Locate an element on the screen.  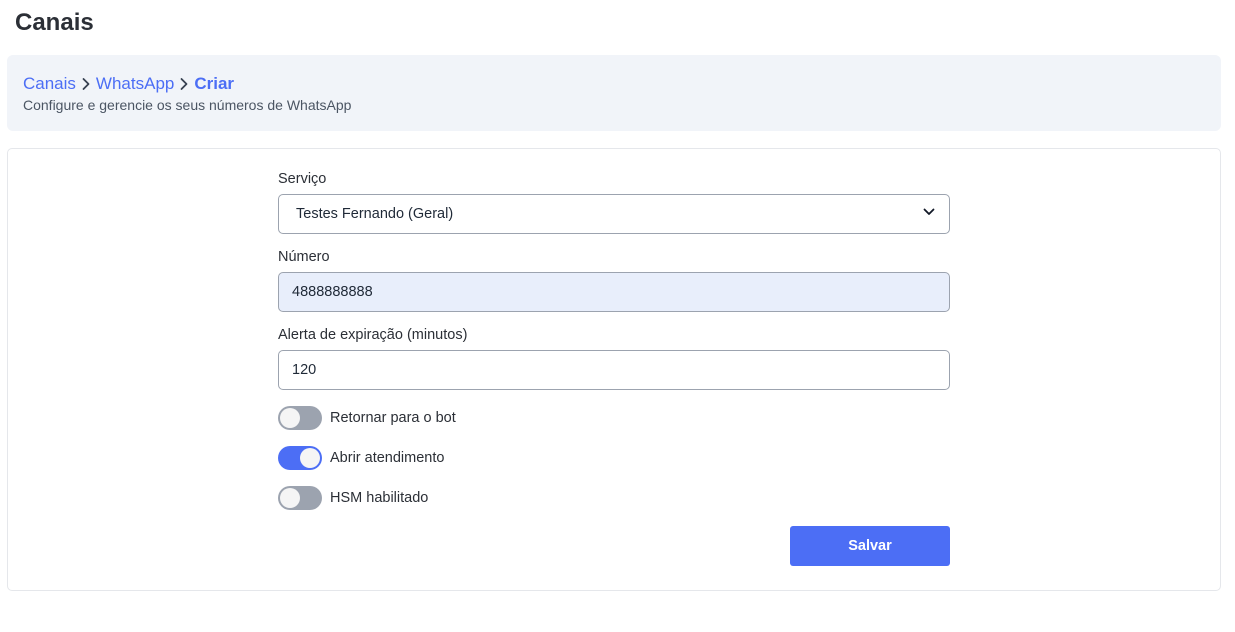
save-button: Salvar is located at coordinates (870, 546).